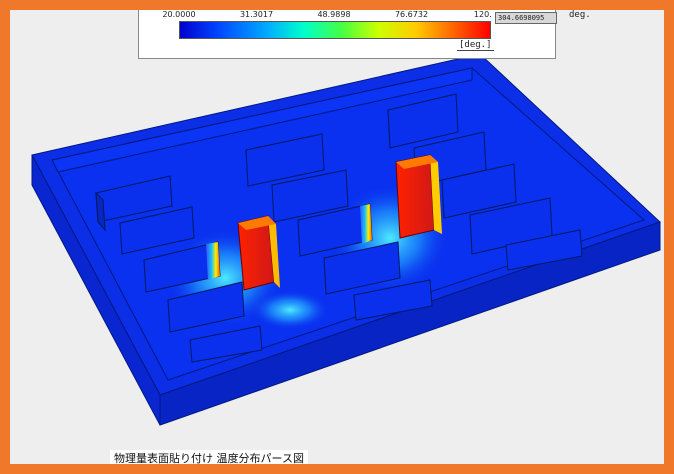 This screenshot has width=674, height=474. What do you see at coordinates (213, 261) in the screenshot?
I see `warm-side-left` at bounding box center [213, 261].